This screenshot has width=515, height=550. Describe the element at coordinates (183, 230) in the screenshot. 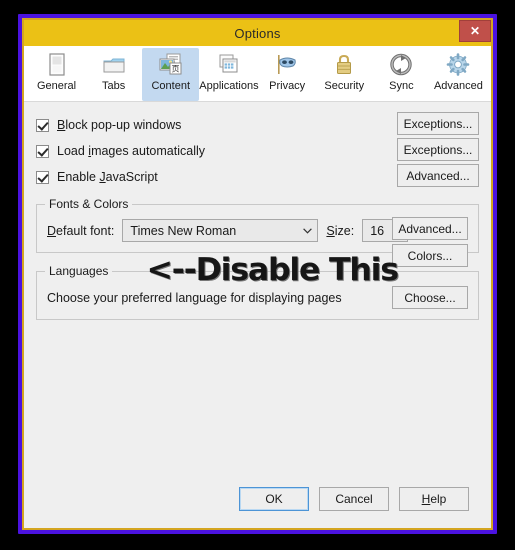

I see `default-font-value: Times New Roman` at that location.